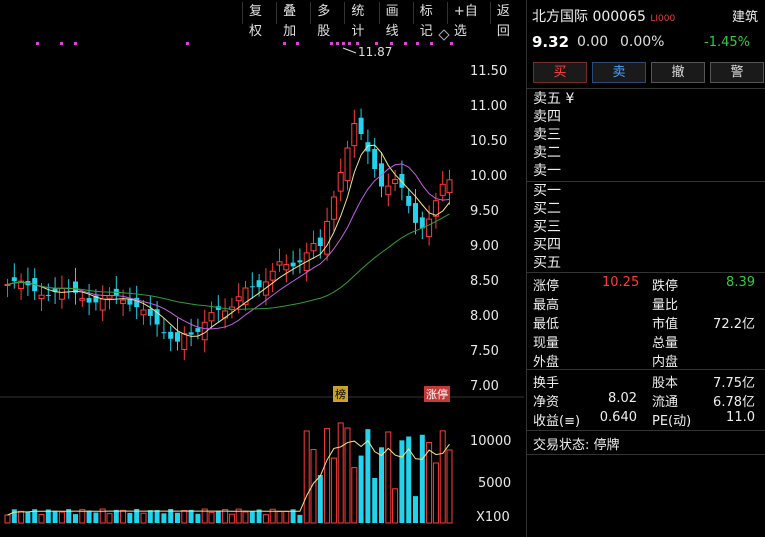  What do you see at coordinates (546, 343) in the screenshot?
I see `current-volume-label: 现量` at bounding box center [546, 343].